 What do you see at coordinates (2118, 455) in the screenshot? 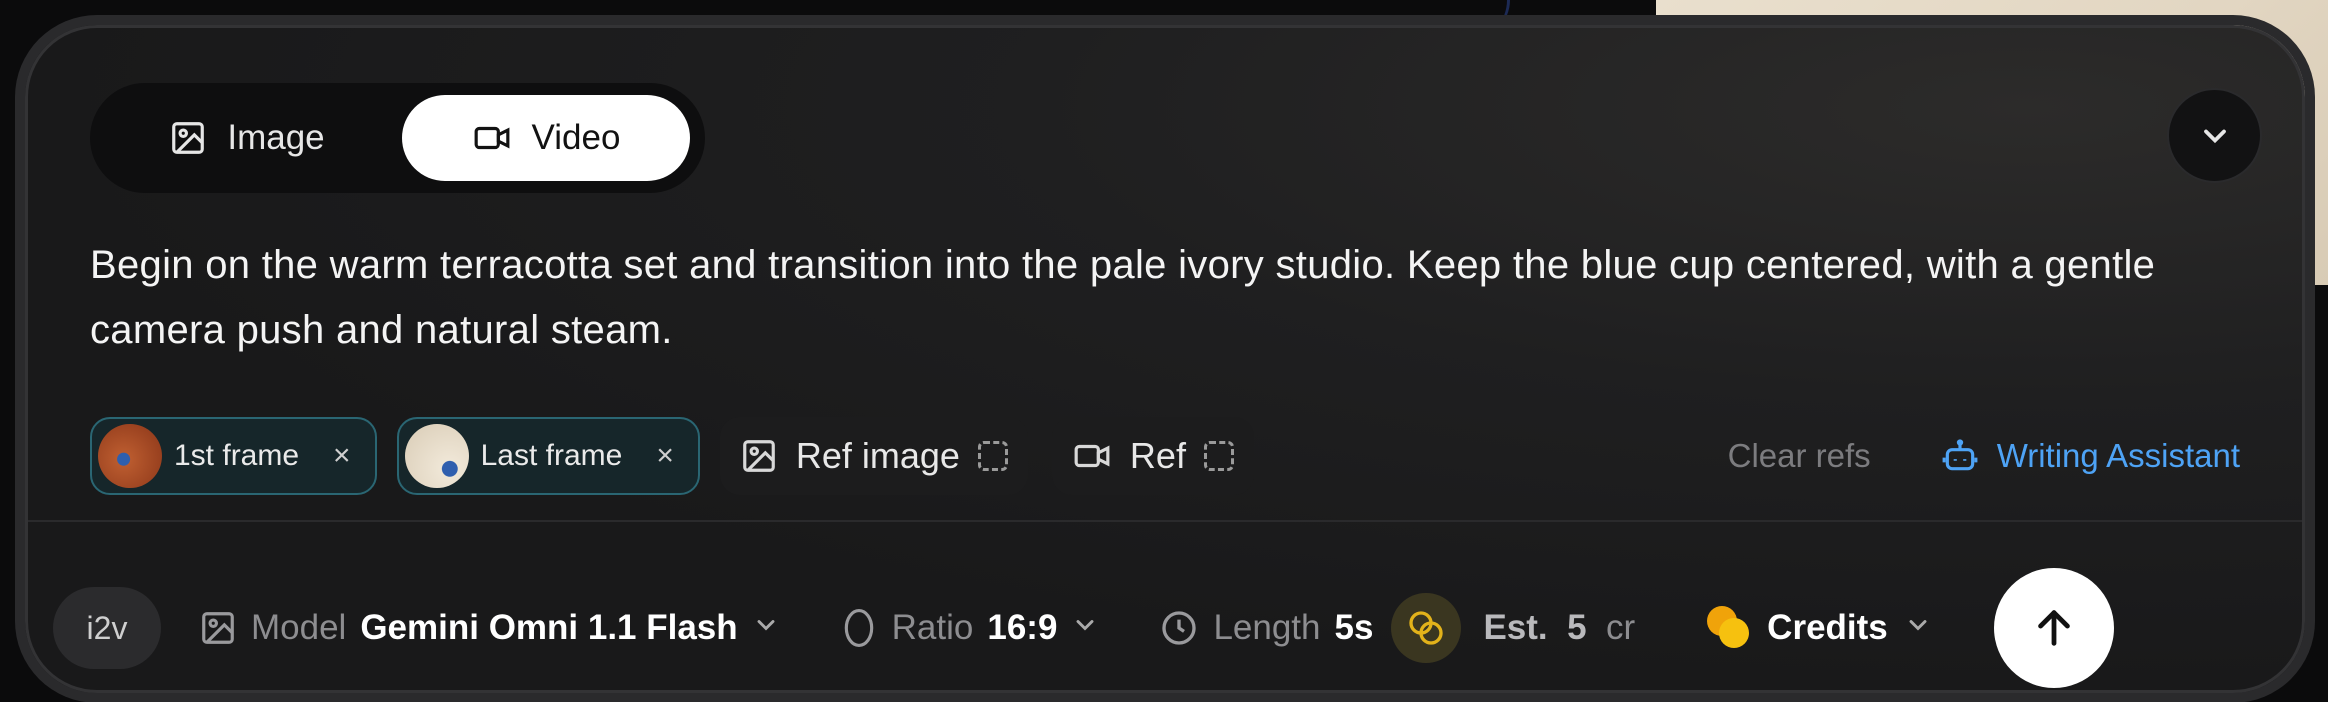
I see `writing-assistant-label: Writing Assistant` at bounding box center [2118, 455].